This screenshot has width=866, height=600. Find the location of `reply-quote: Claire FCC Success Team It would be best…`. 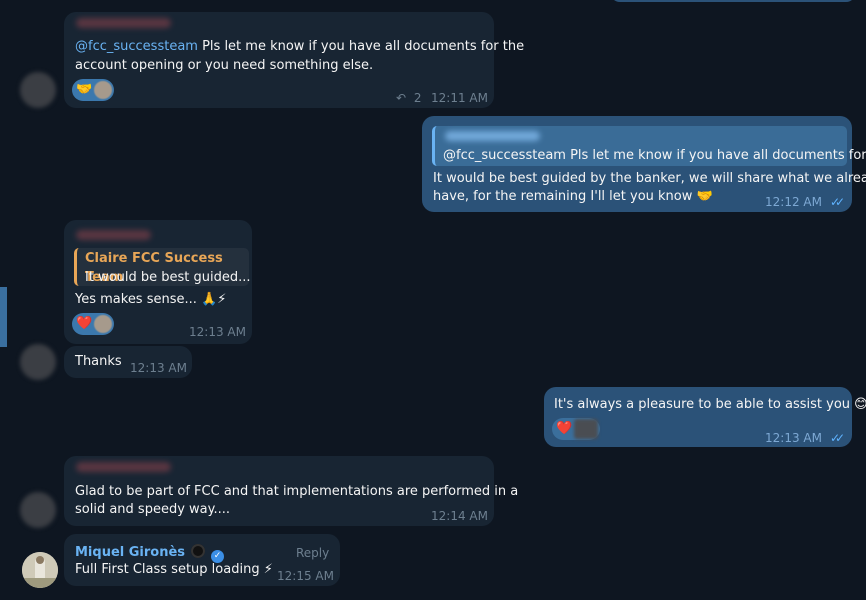

reply-quote: Claire FCC Success Team It would be best… is located at coordinates (162, 267).